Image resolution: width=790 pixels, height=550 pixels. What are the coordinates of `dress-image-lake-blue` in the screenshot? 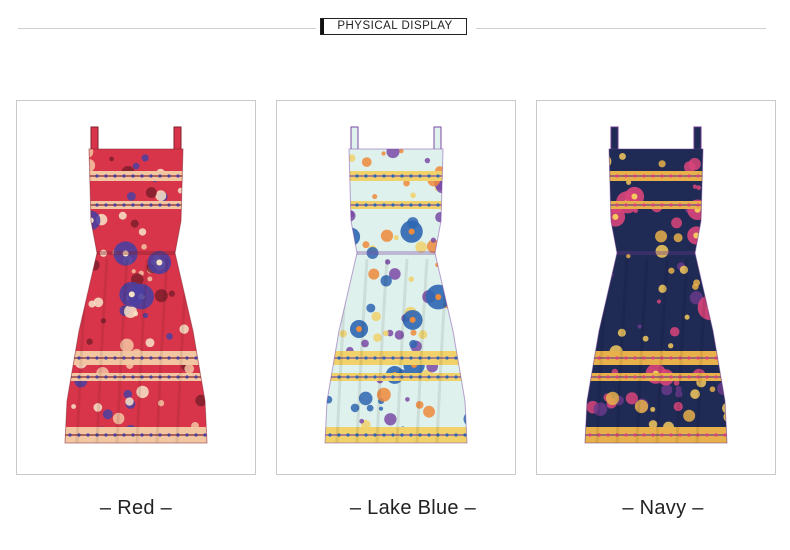 It's located at (396, 285).